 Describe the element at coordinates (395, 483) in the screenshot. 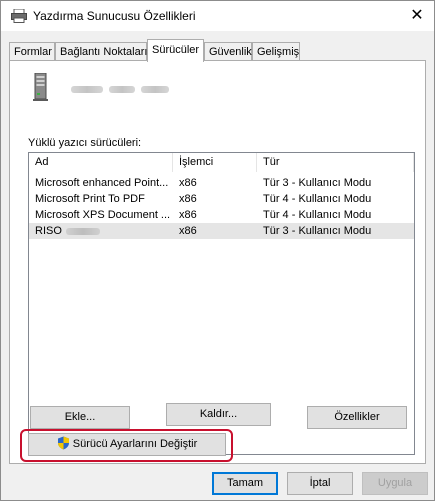

I see `apply-button: Uygula` at that location.